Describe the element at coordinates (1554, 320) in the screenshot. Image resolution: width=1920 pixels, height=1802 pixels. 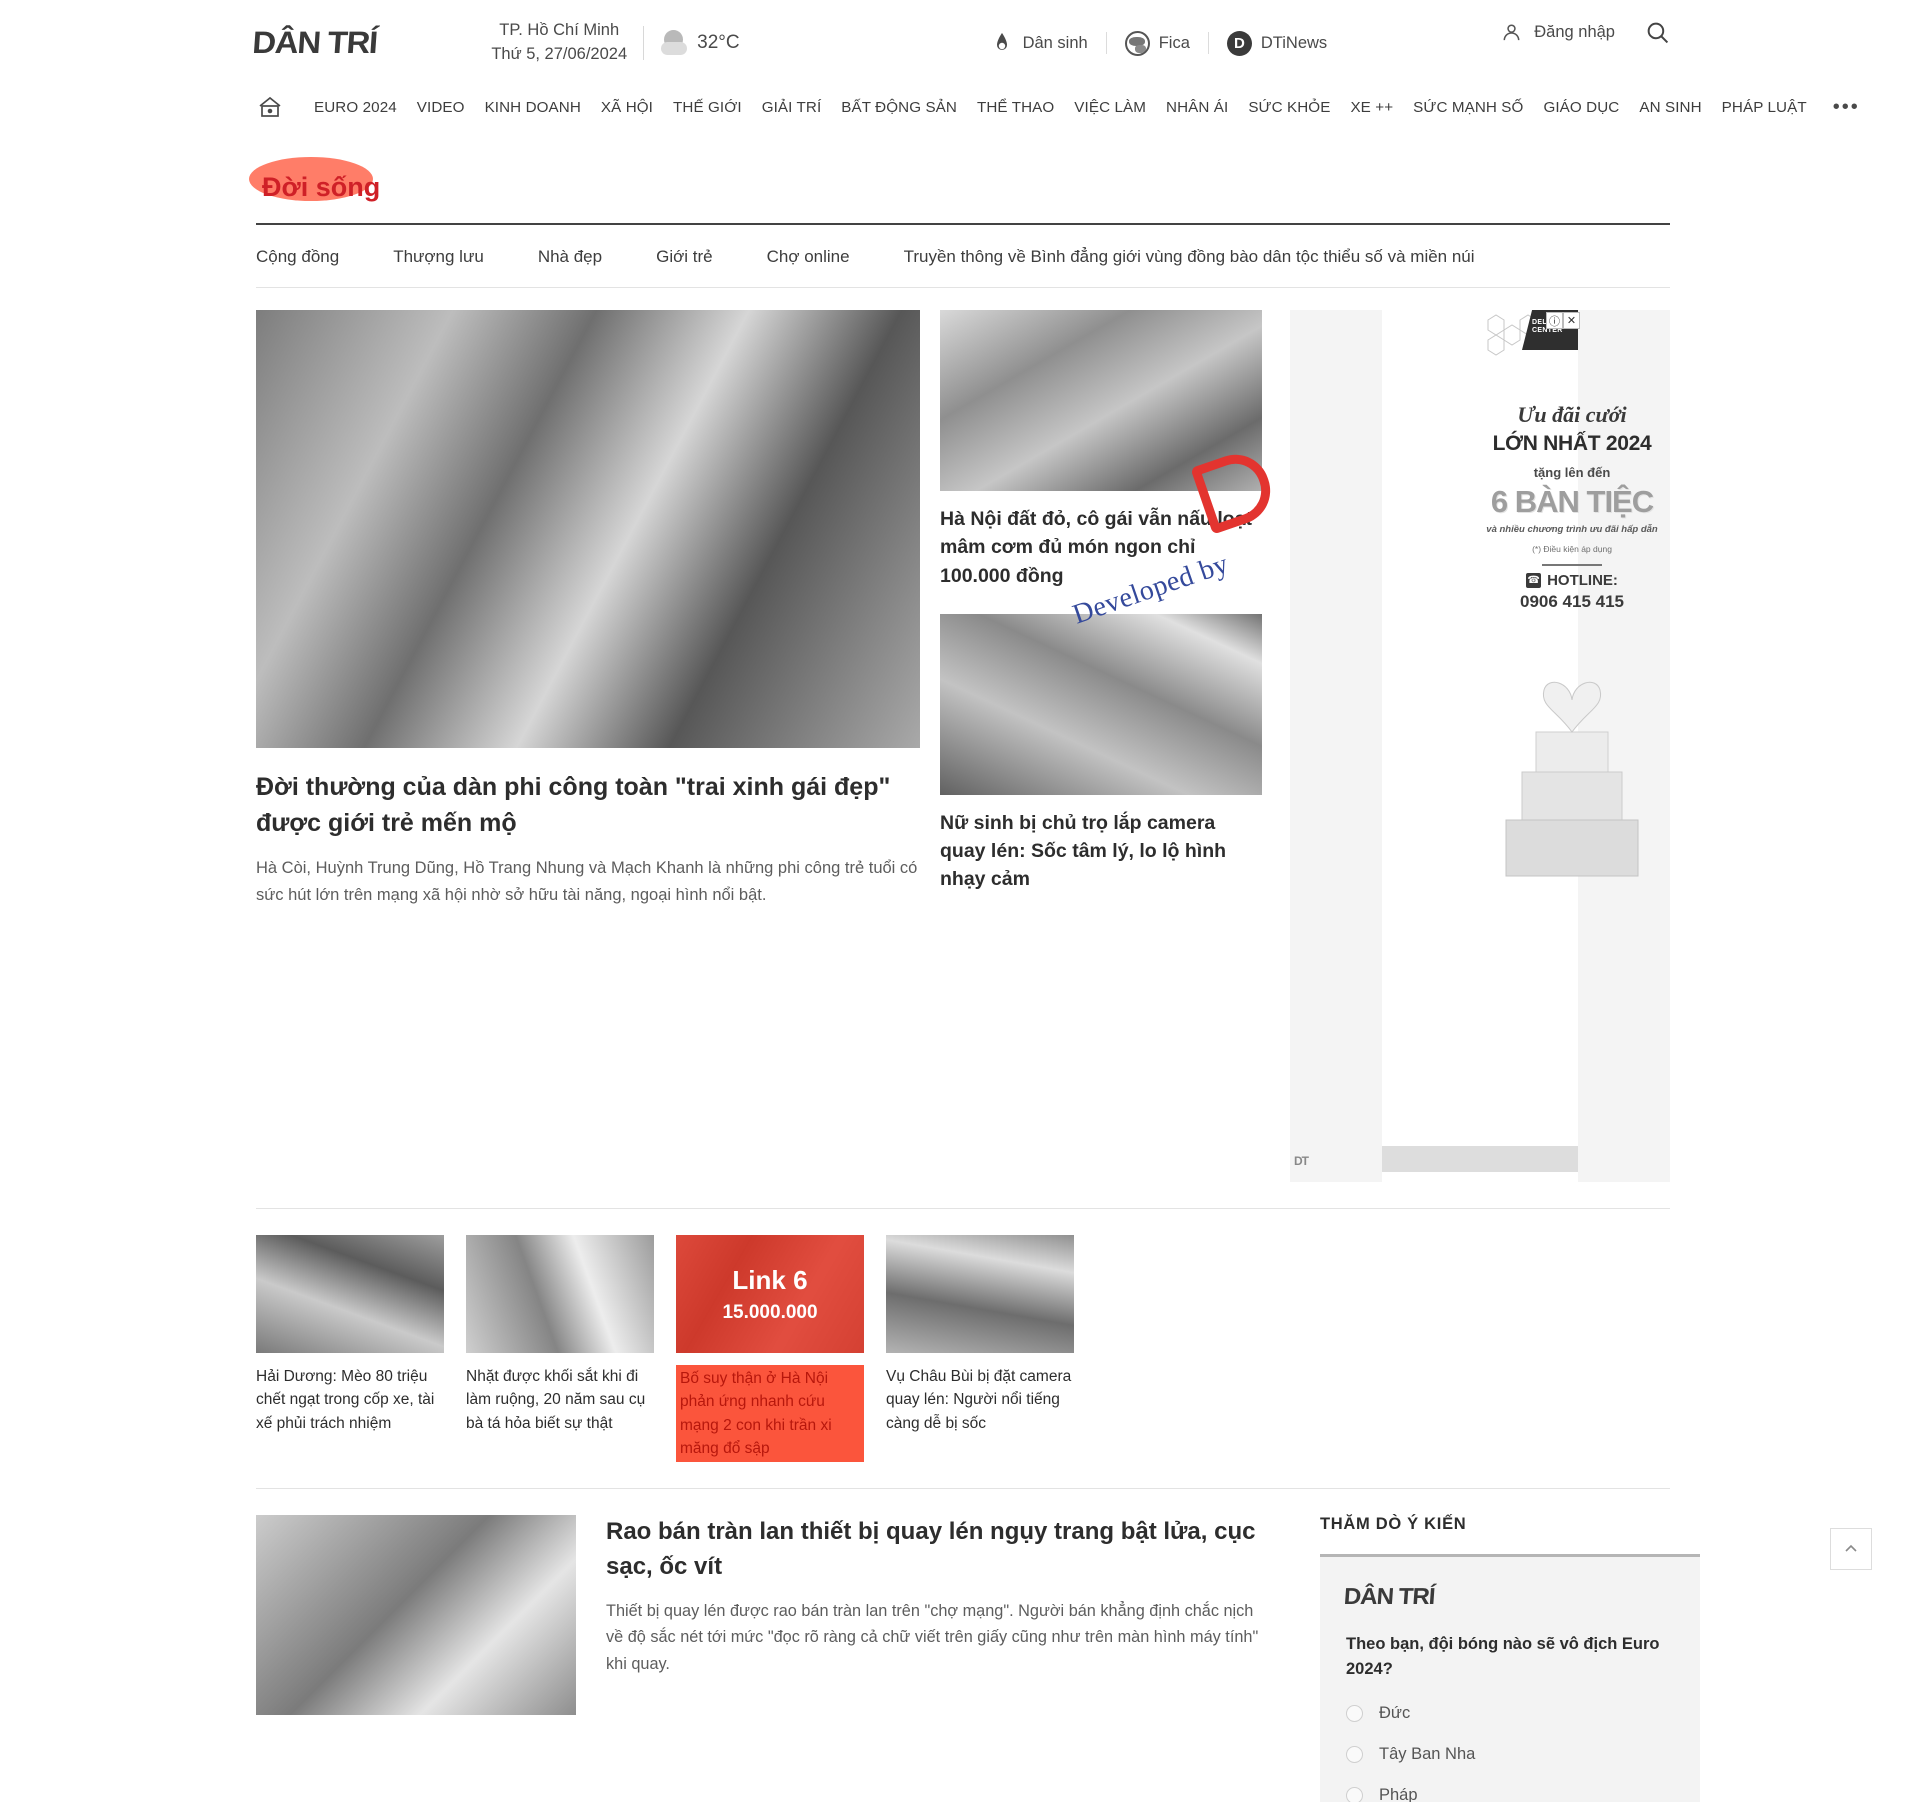
I see `info-icon: ⓘ` at that location.